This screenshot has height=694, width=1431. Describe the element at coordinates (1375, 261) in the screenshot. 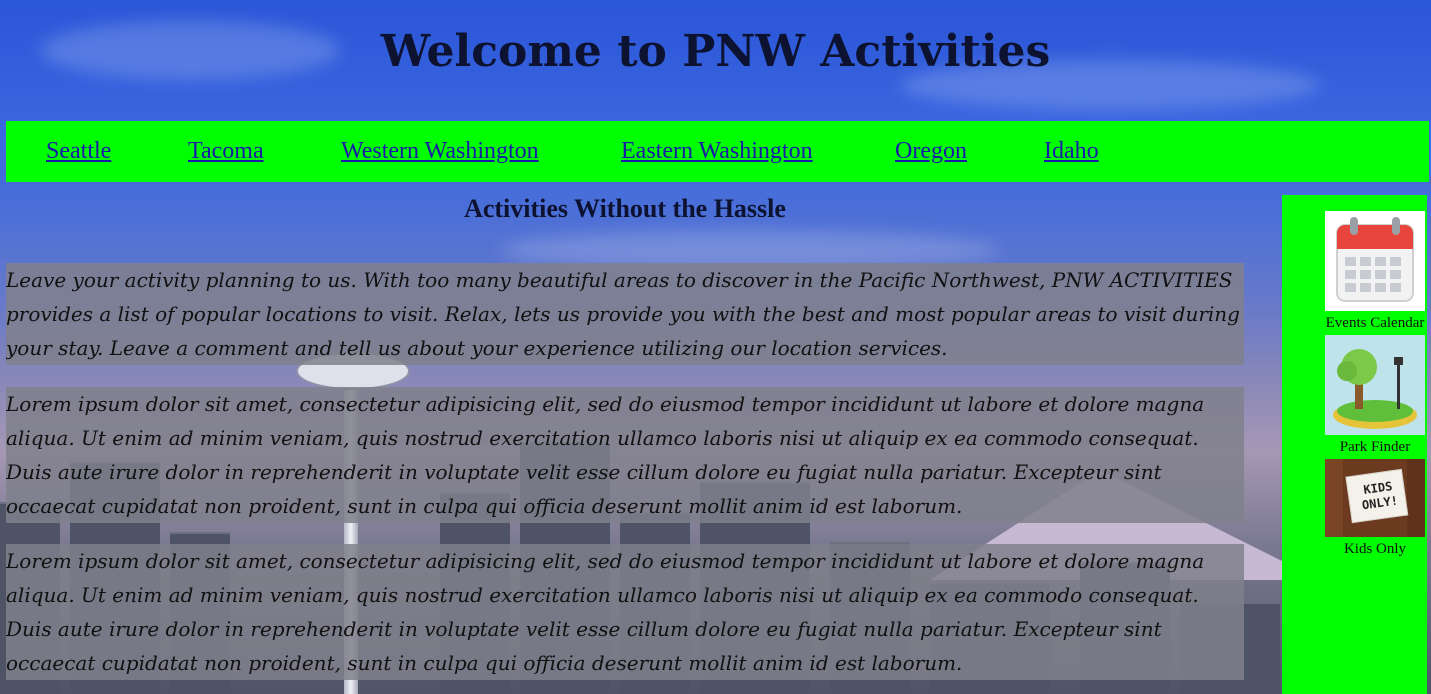

I see `calendar-icon` at that location.